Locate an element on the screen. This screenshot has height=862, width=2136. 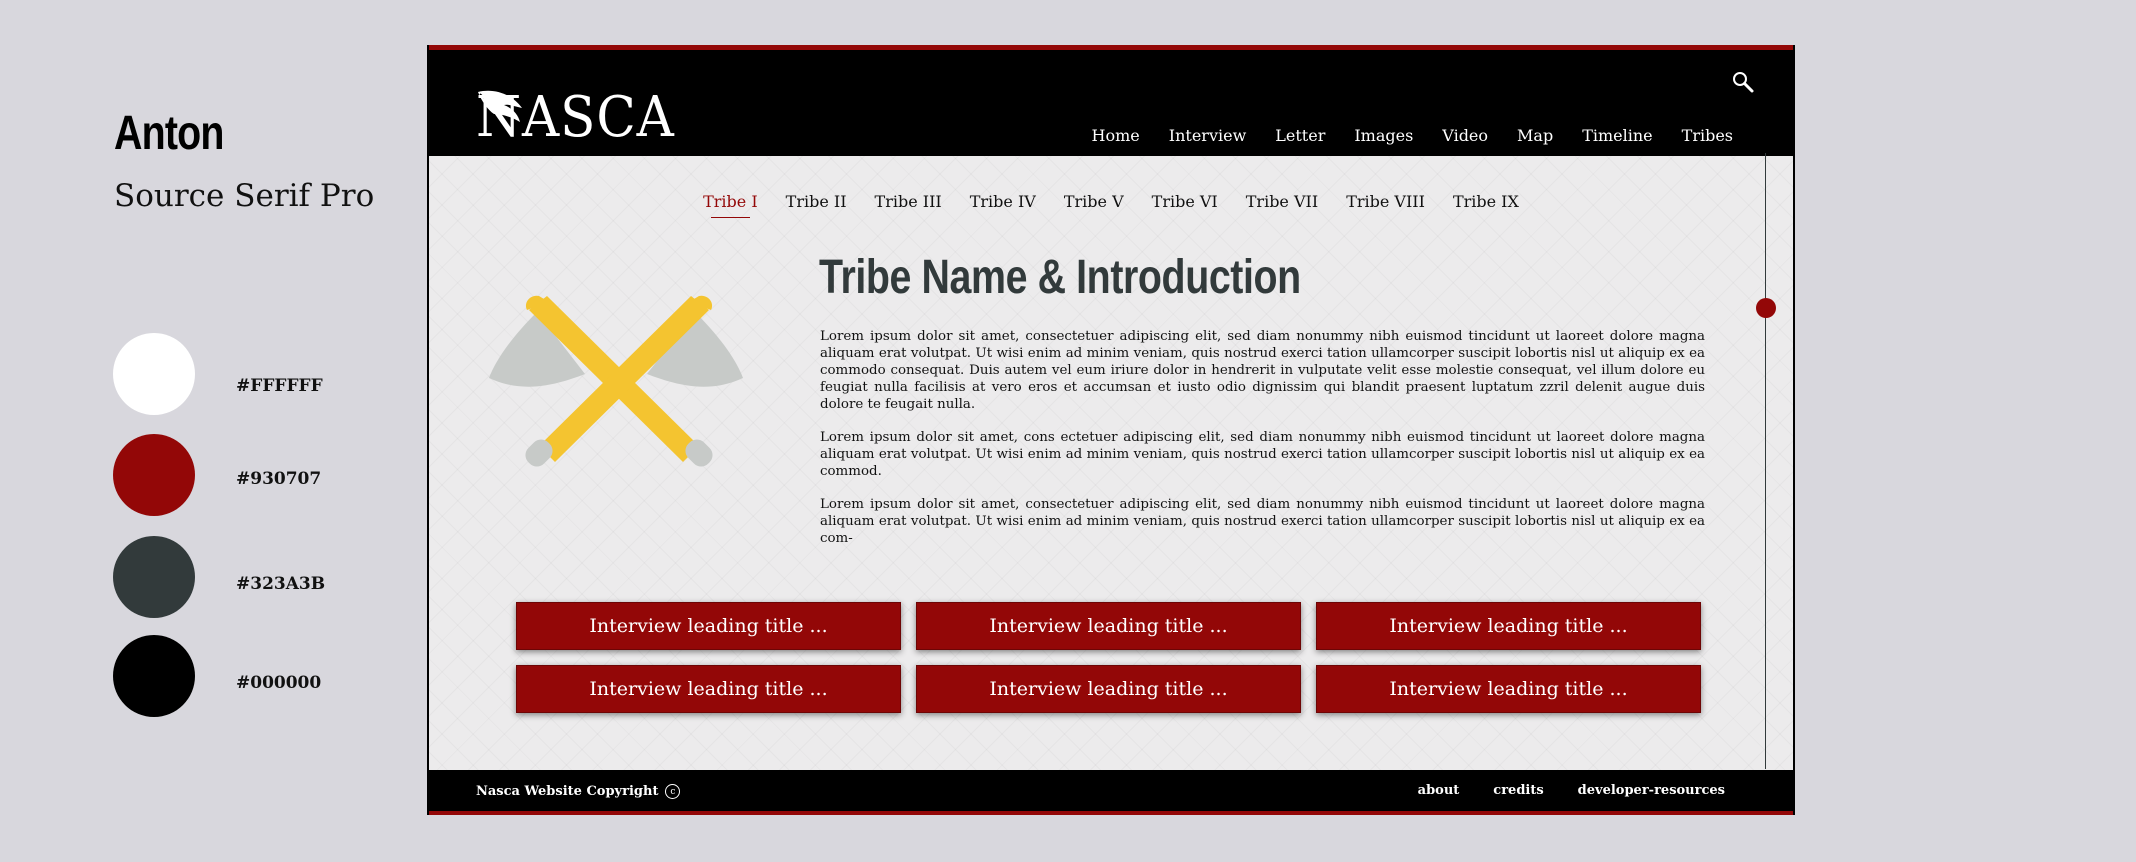
footer-link-developer-resources: developer-resources is located at coordinates (1651, 790).